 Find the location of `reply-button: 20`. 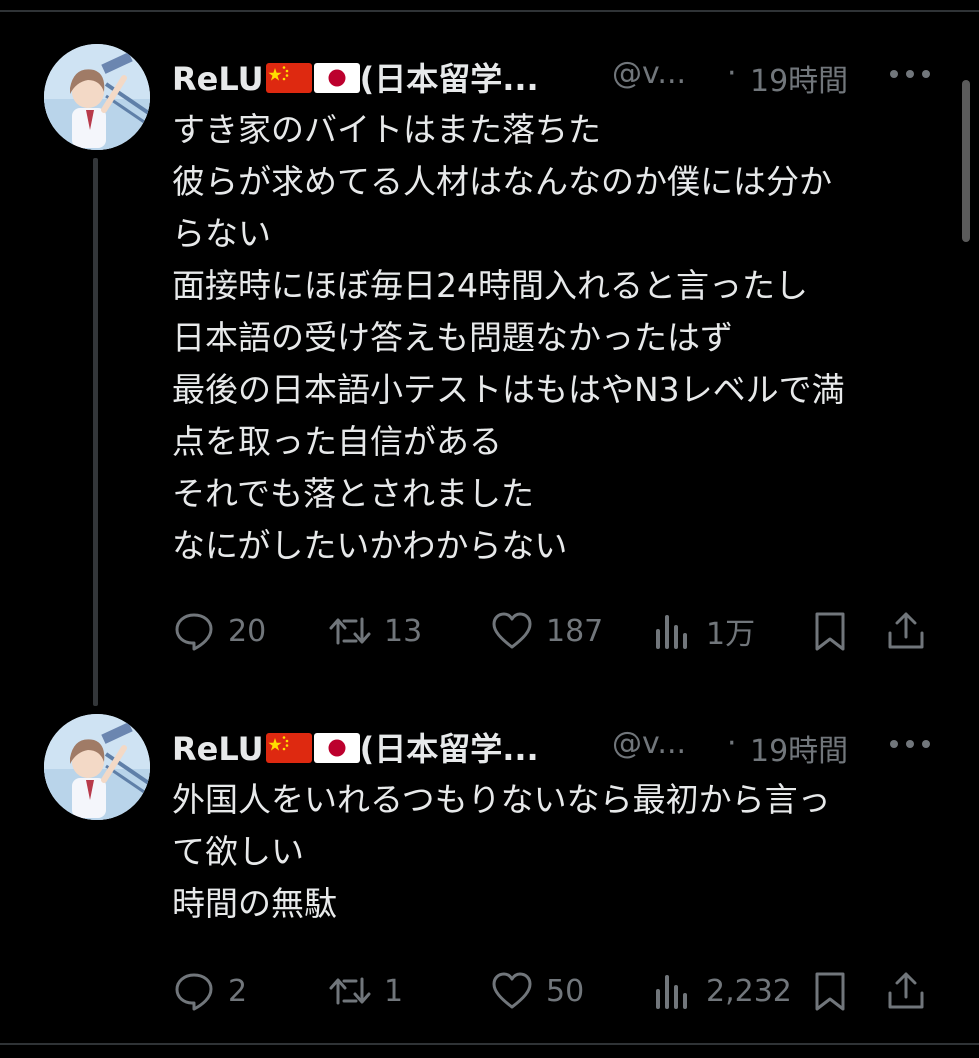

reply-button: 20 is located at coordinates (219, 631).